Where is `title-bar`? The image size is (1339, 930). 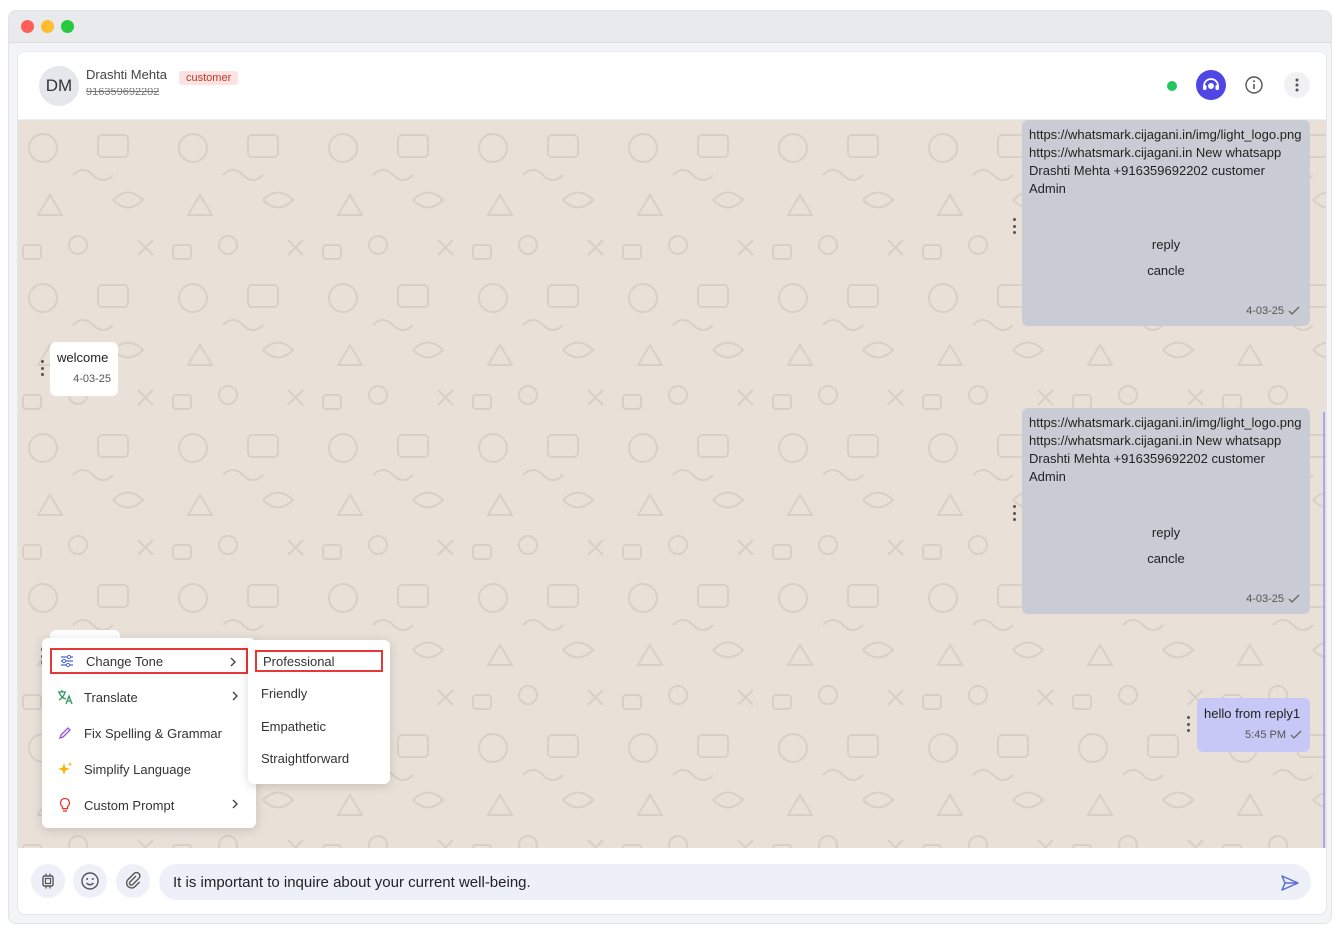 title-bar is located at coordinates (670, 27).